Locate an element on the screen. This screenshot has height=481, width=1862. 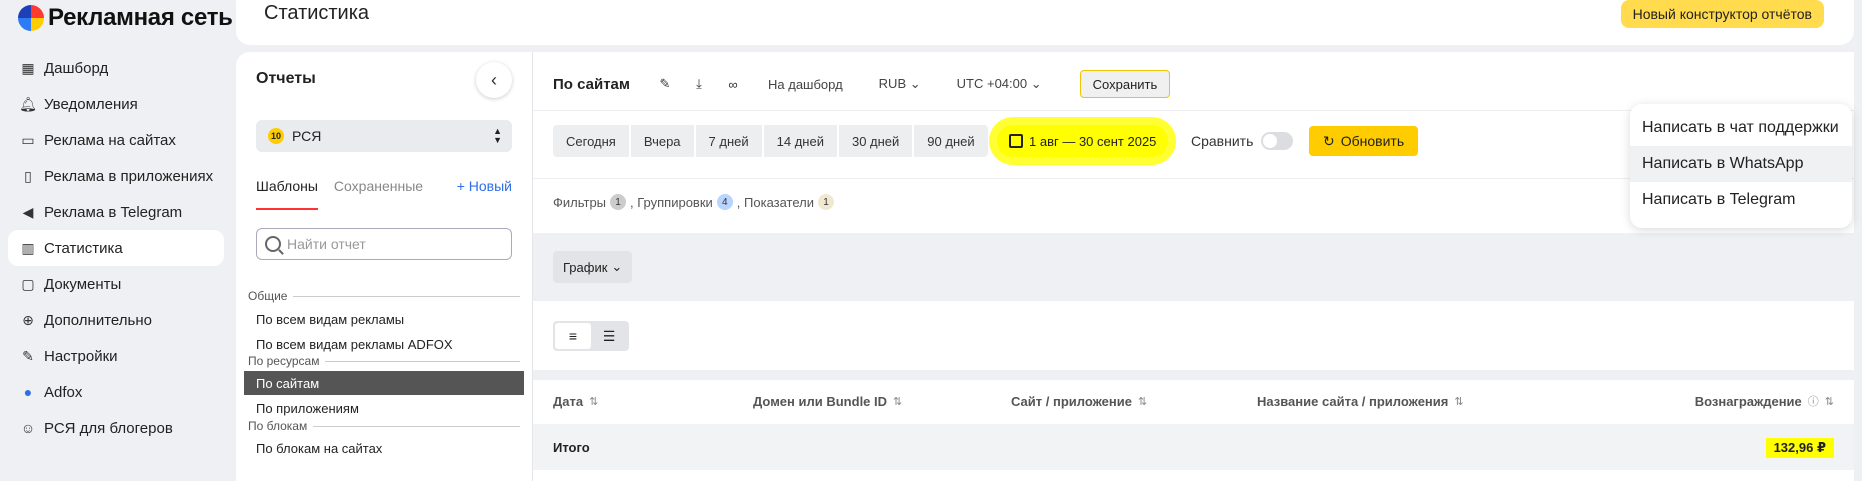
date-range-picker: 1 авг — 30 сент 2025 is located at coordinates (1083, 141).